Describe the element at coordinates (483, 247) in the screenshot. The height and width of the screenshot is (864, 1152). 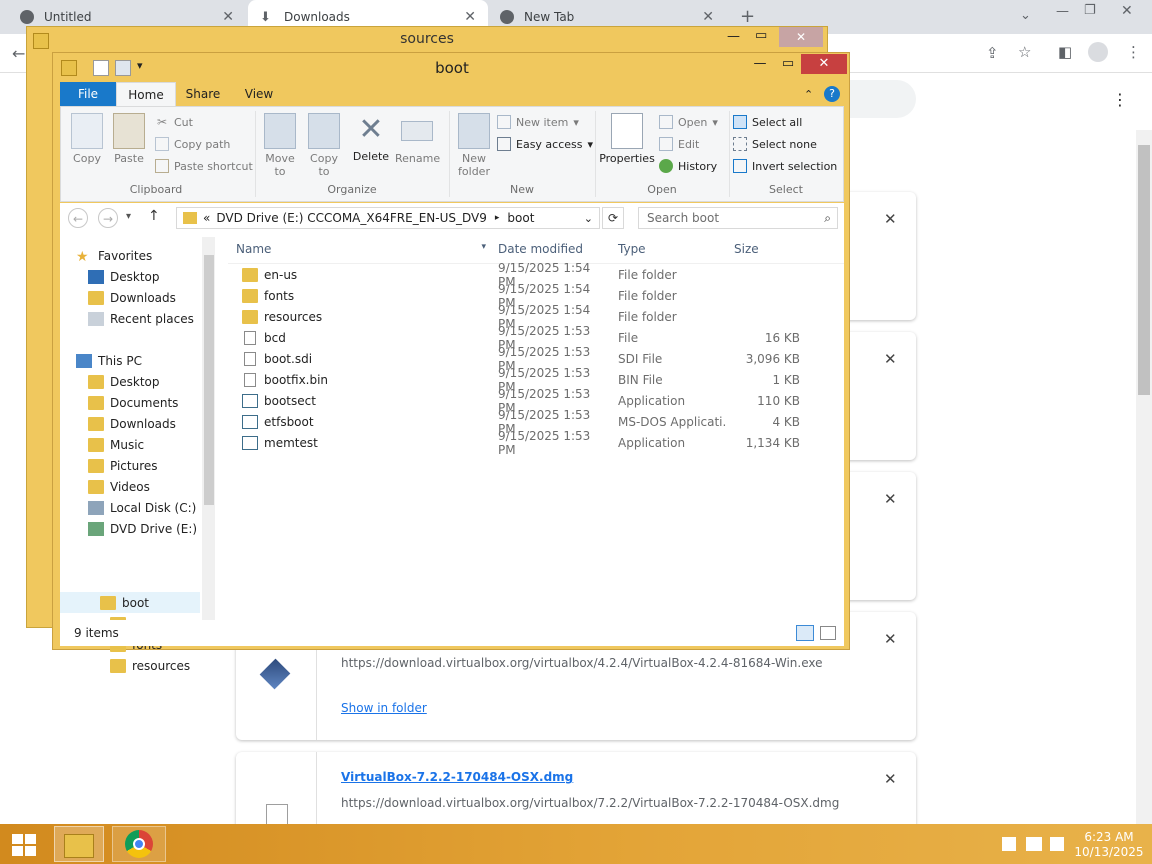
I see `column-dropdown-icon: ▾` at that location.